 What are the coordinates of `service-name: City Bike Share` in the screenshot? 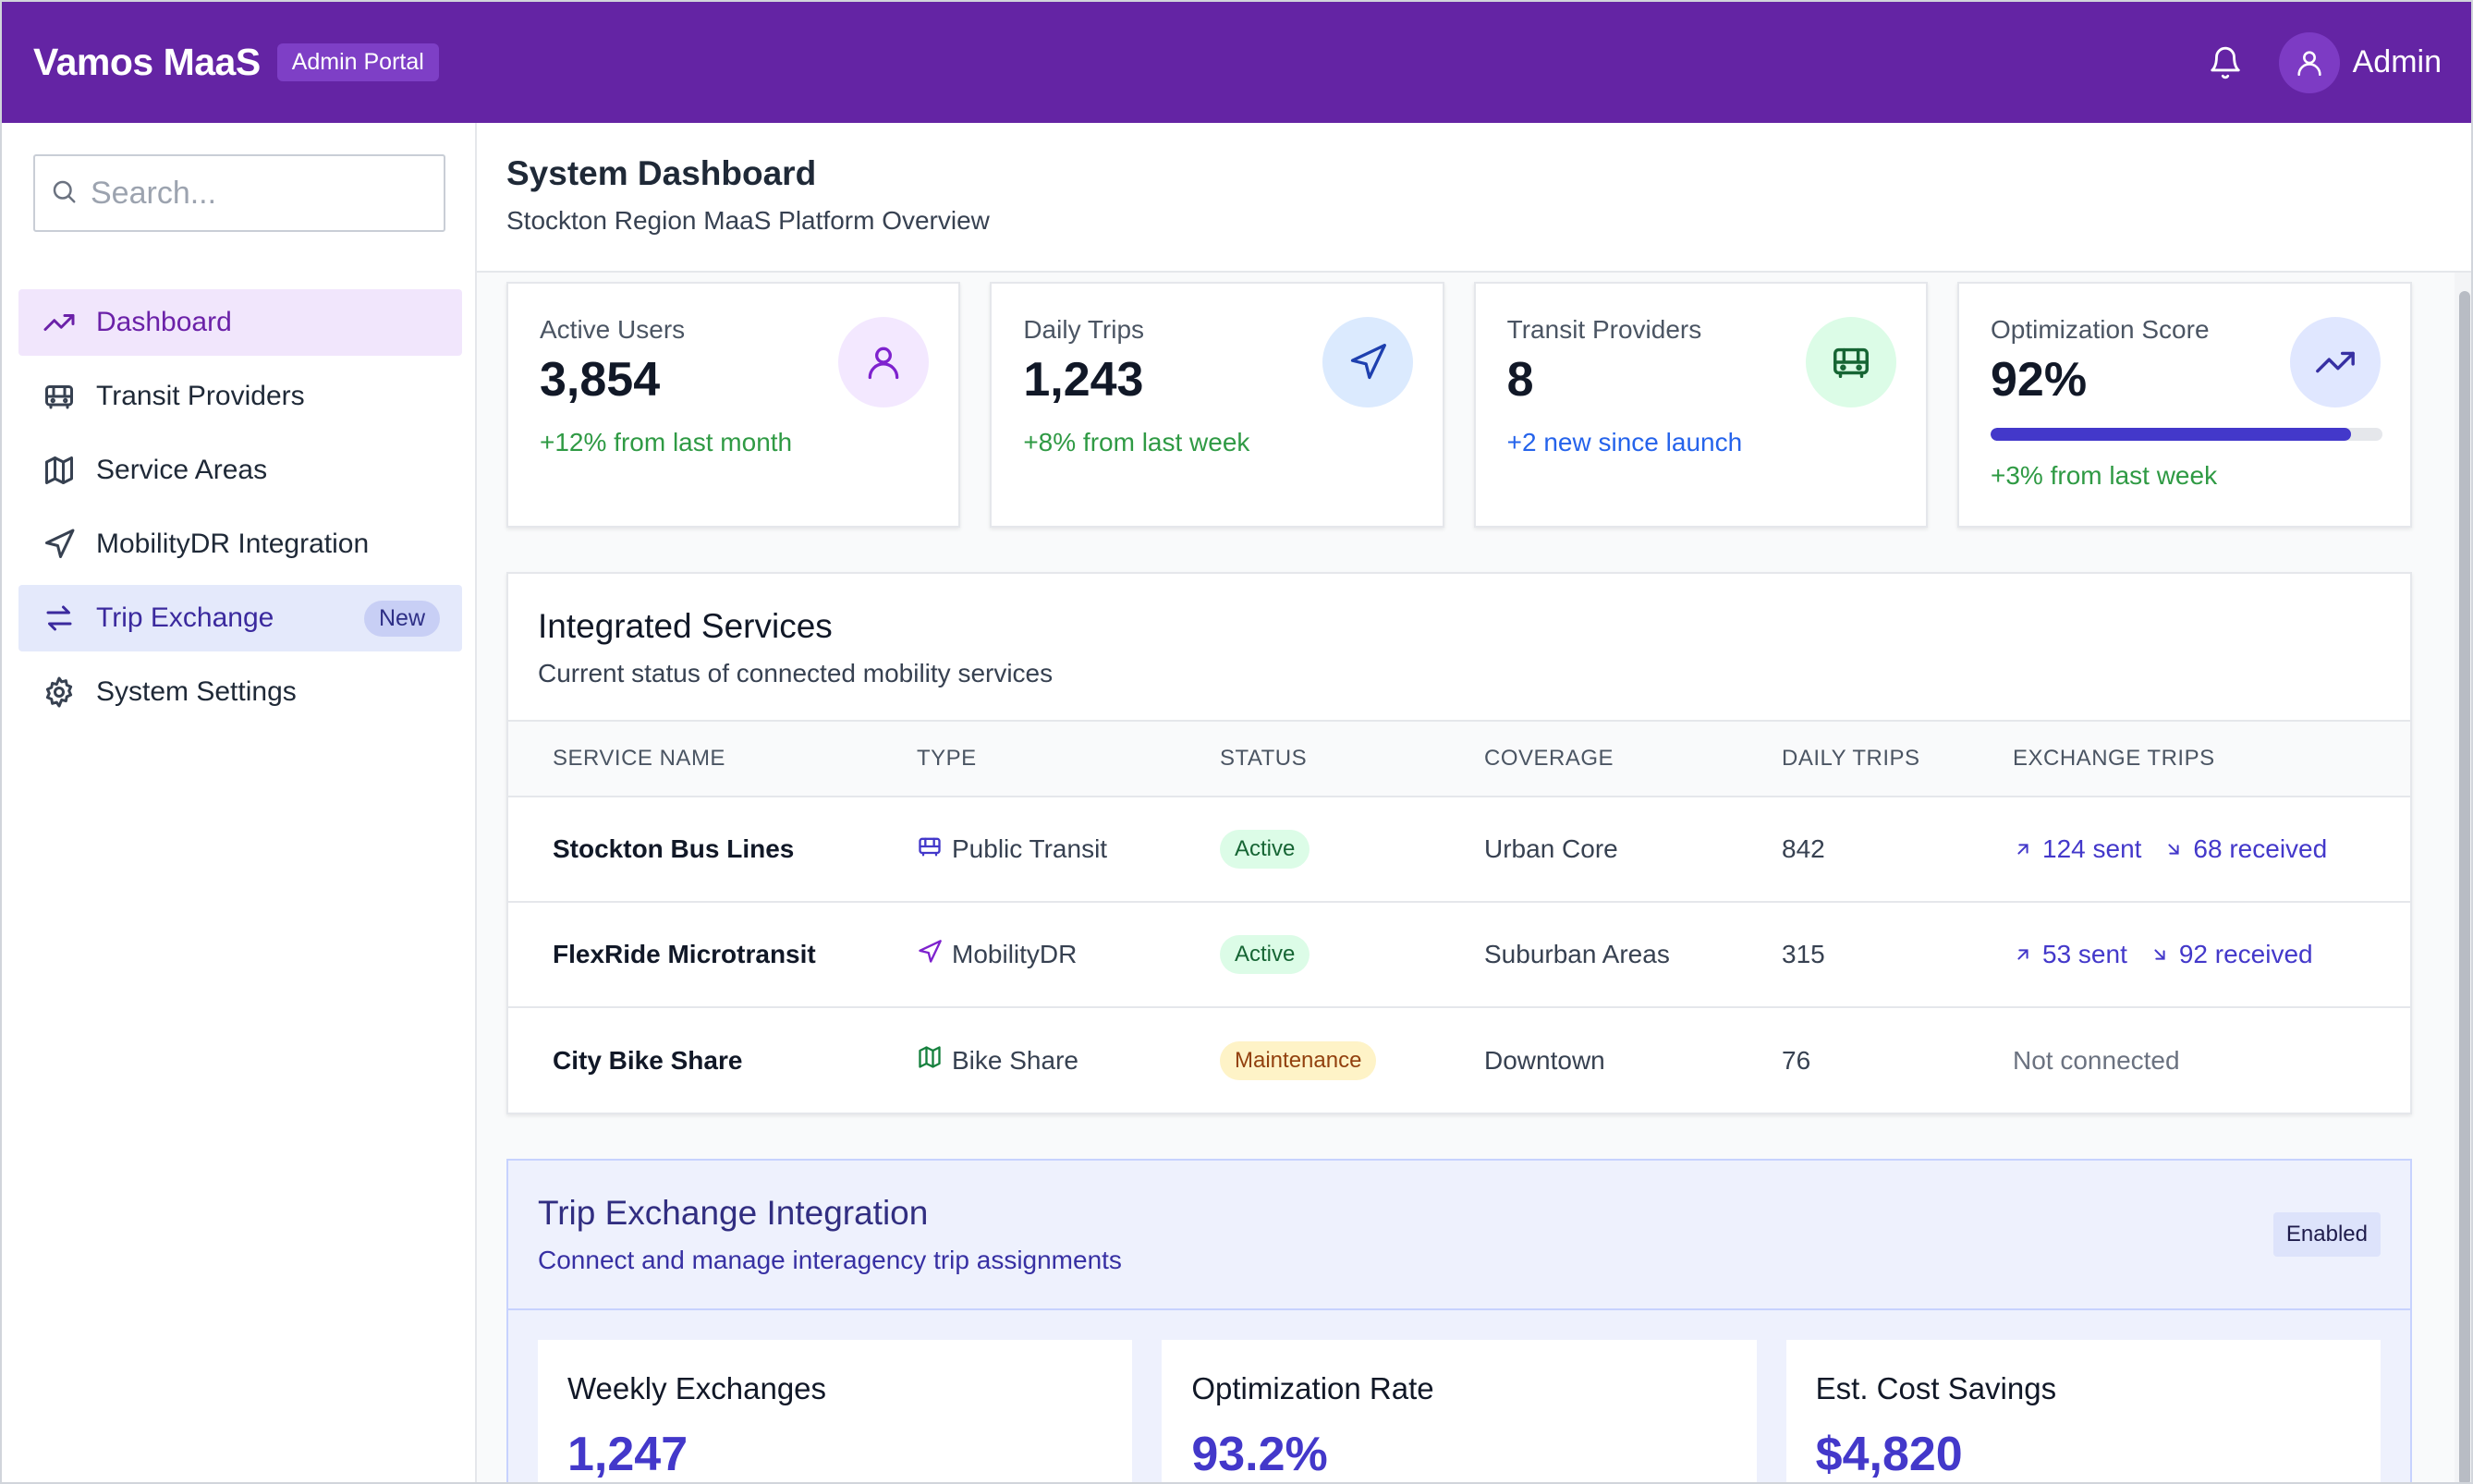 It's located at (648, 1060).